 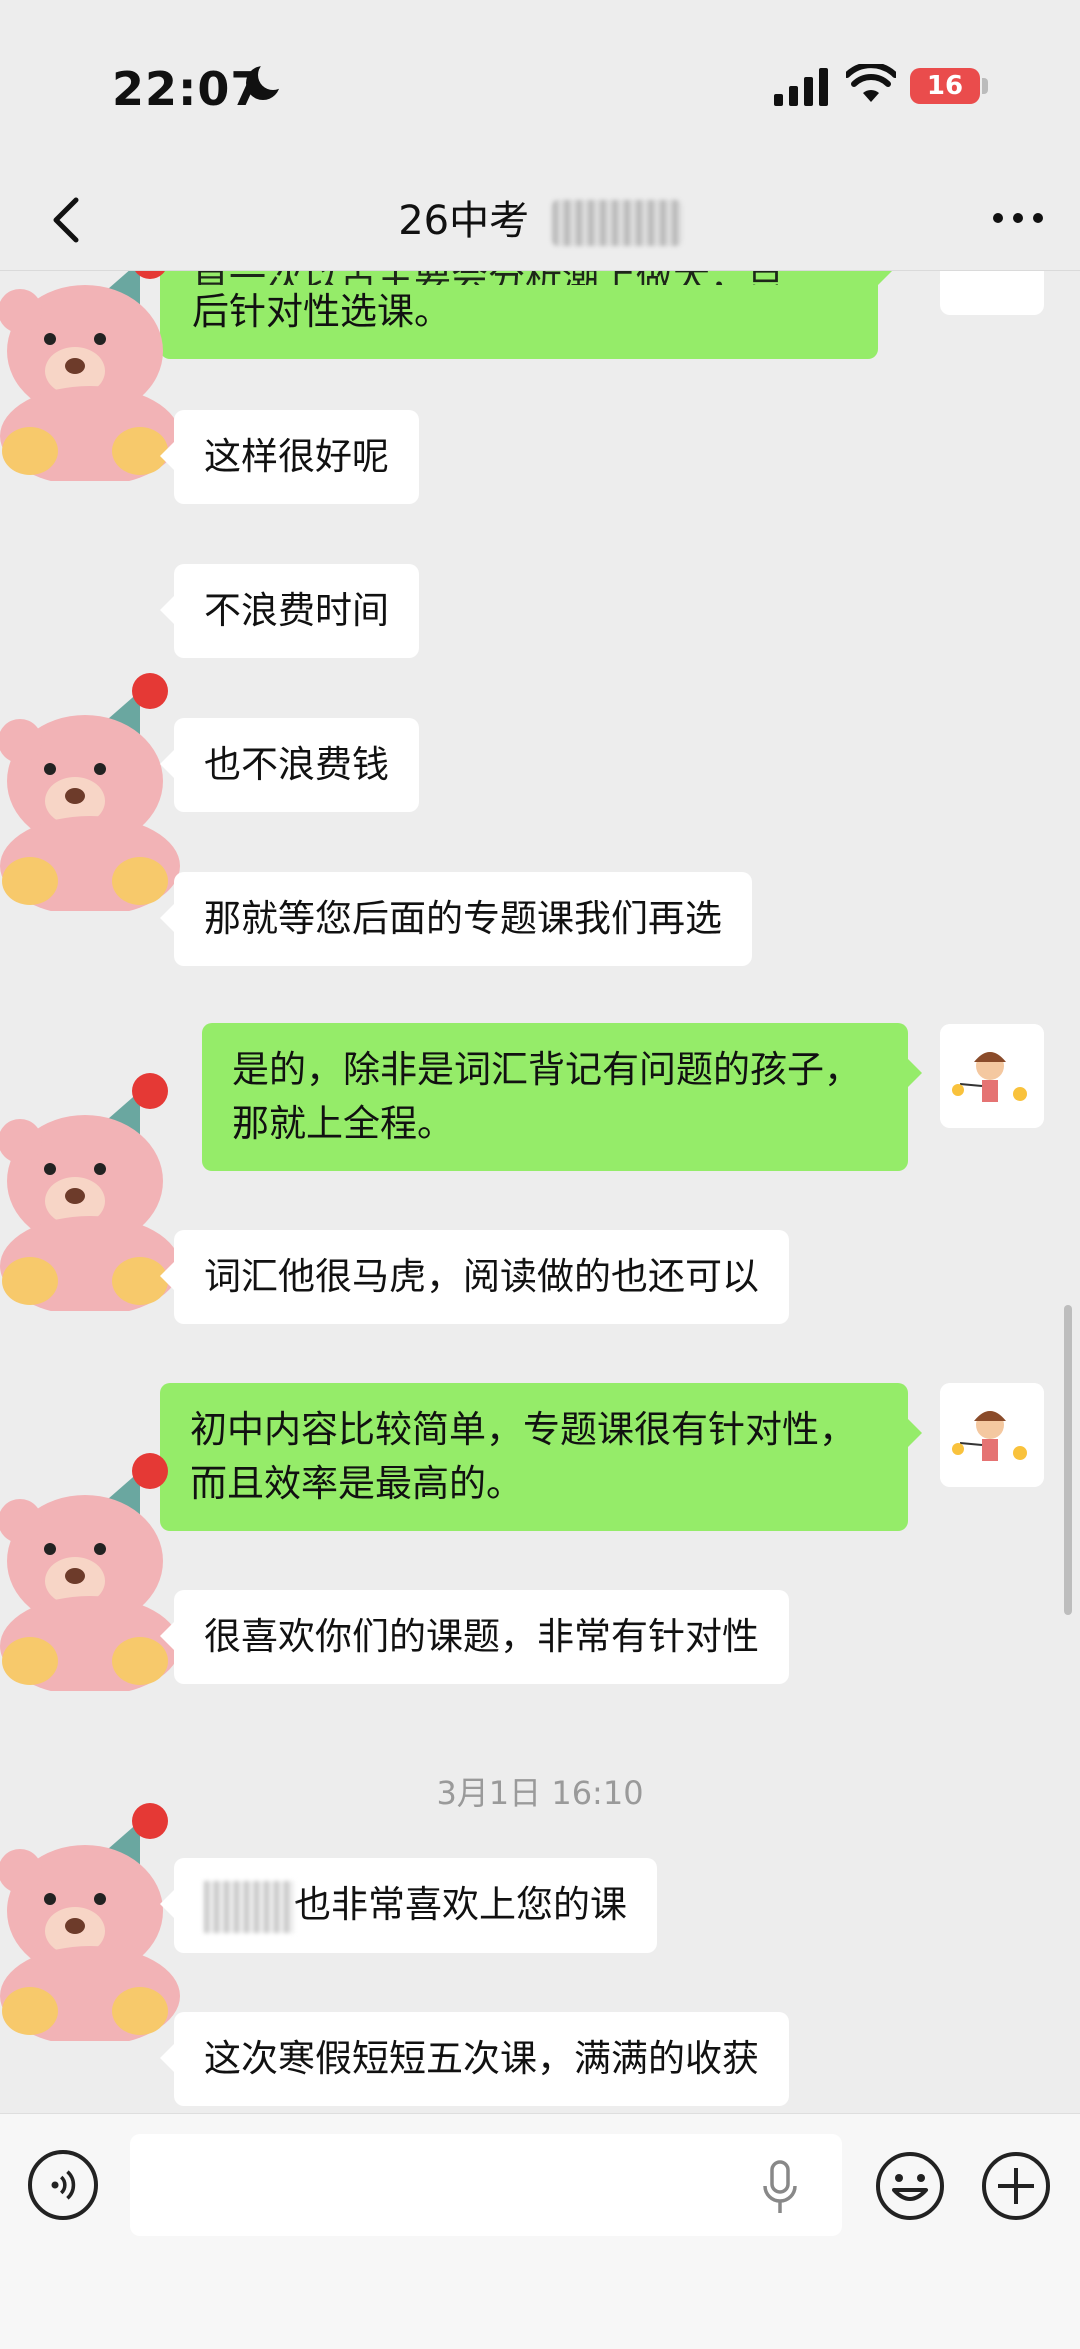 What do you see at coordinates (910, 2186) in the screenshot?
I see `emoji-icon` at bounding box center [910, 2186].